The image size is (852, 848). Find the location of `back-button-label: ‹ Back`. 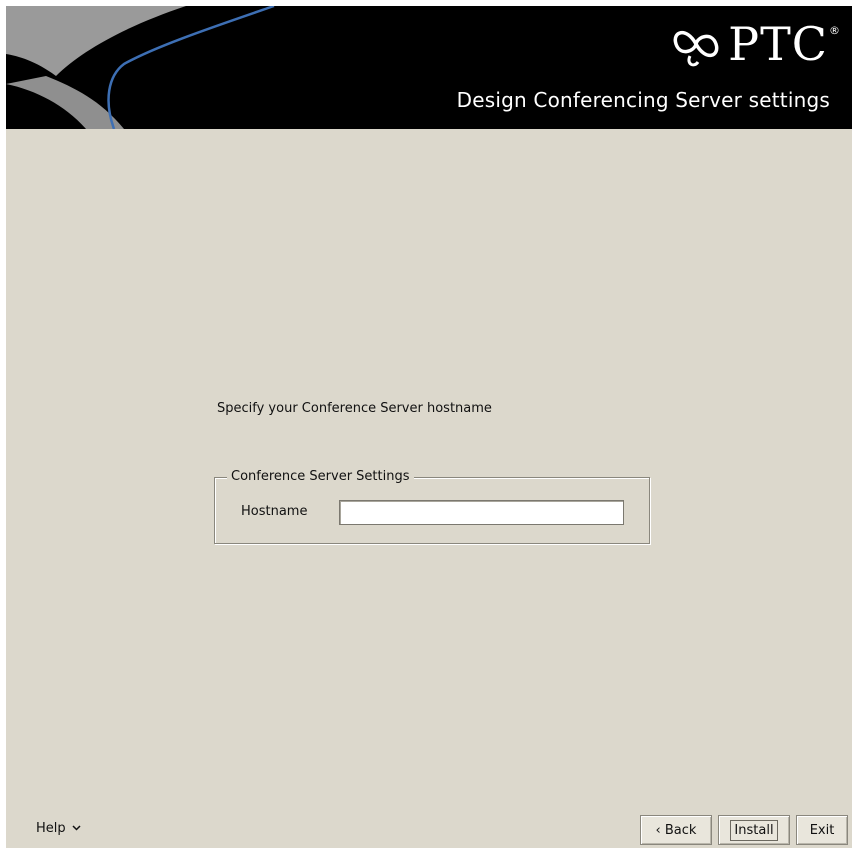

back-button-label: ‹ Back is located at coordinates (676, 830).